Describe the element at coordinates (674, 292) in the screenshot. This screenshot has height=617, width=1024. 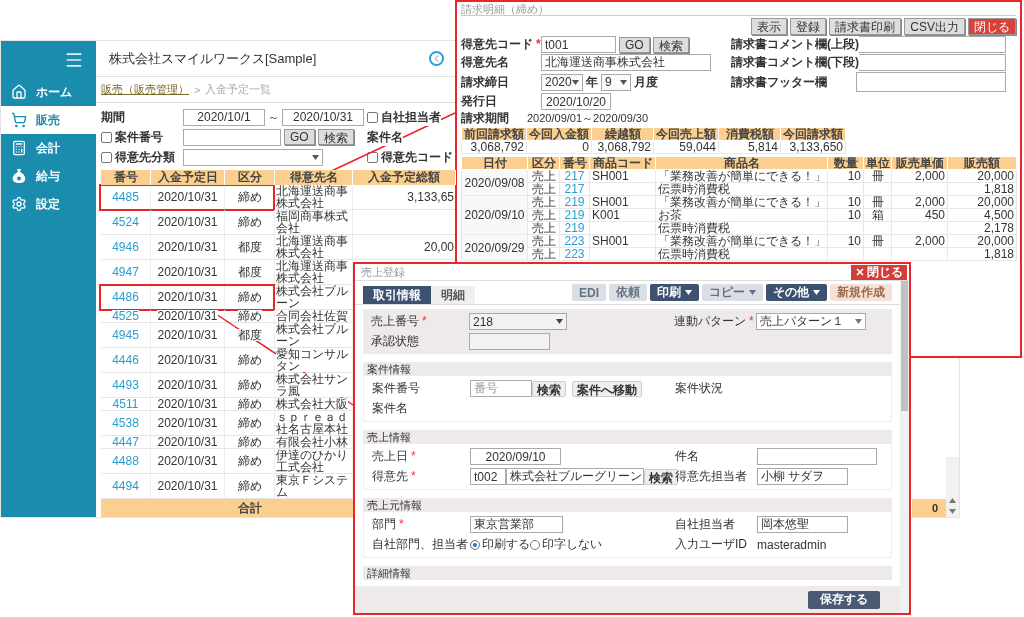
I see `action-button: 印刷` at that location.